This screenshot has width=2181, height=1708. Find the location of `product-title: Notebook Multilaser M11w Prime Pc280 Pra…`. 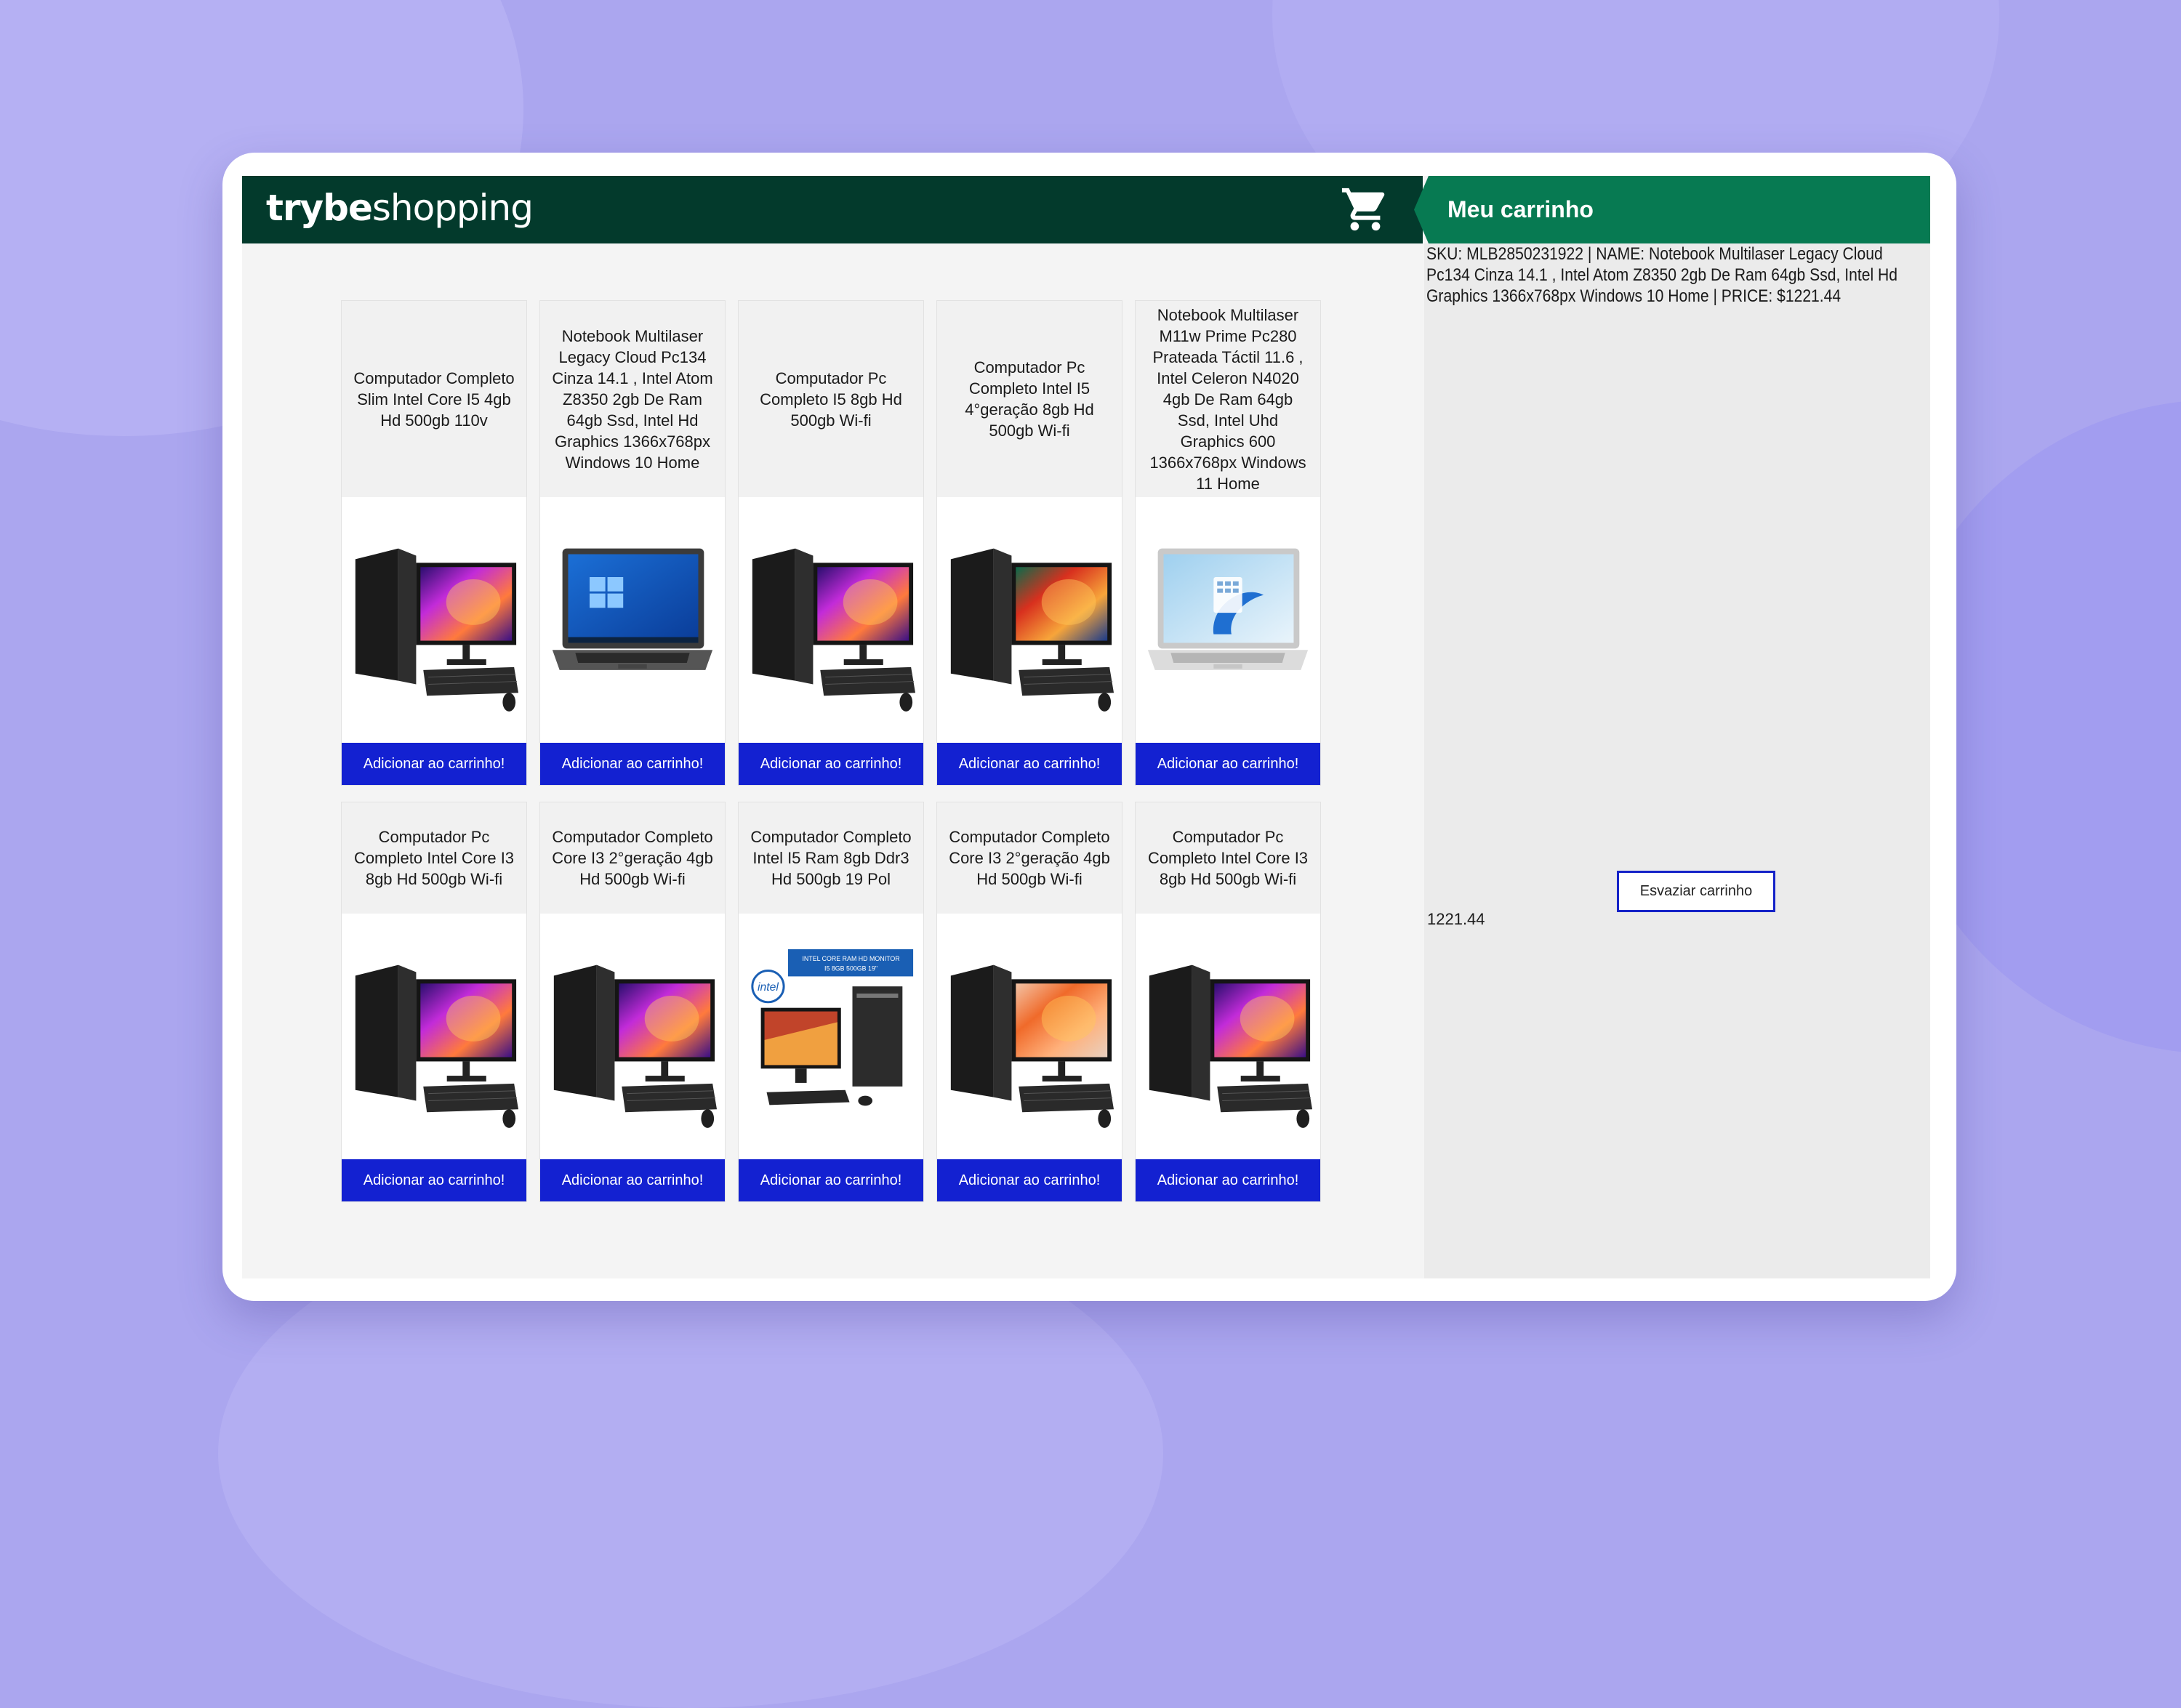

product-title: Notebook Multilaser M11w Prime Pc280 Pra… is located at coordinates (1227, 399).